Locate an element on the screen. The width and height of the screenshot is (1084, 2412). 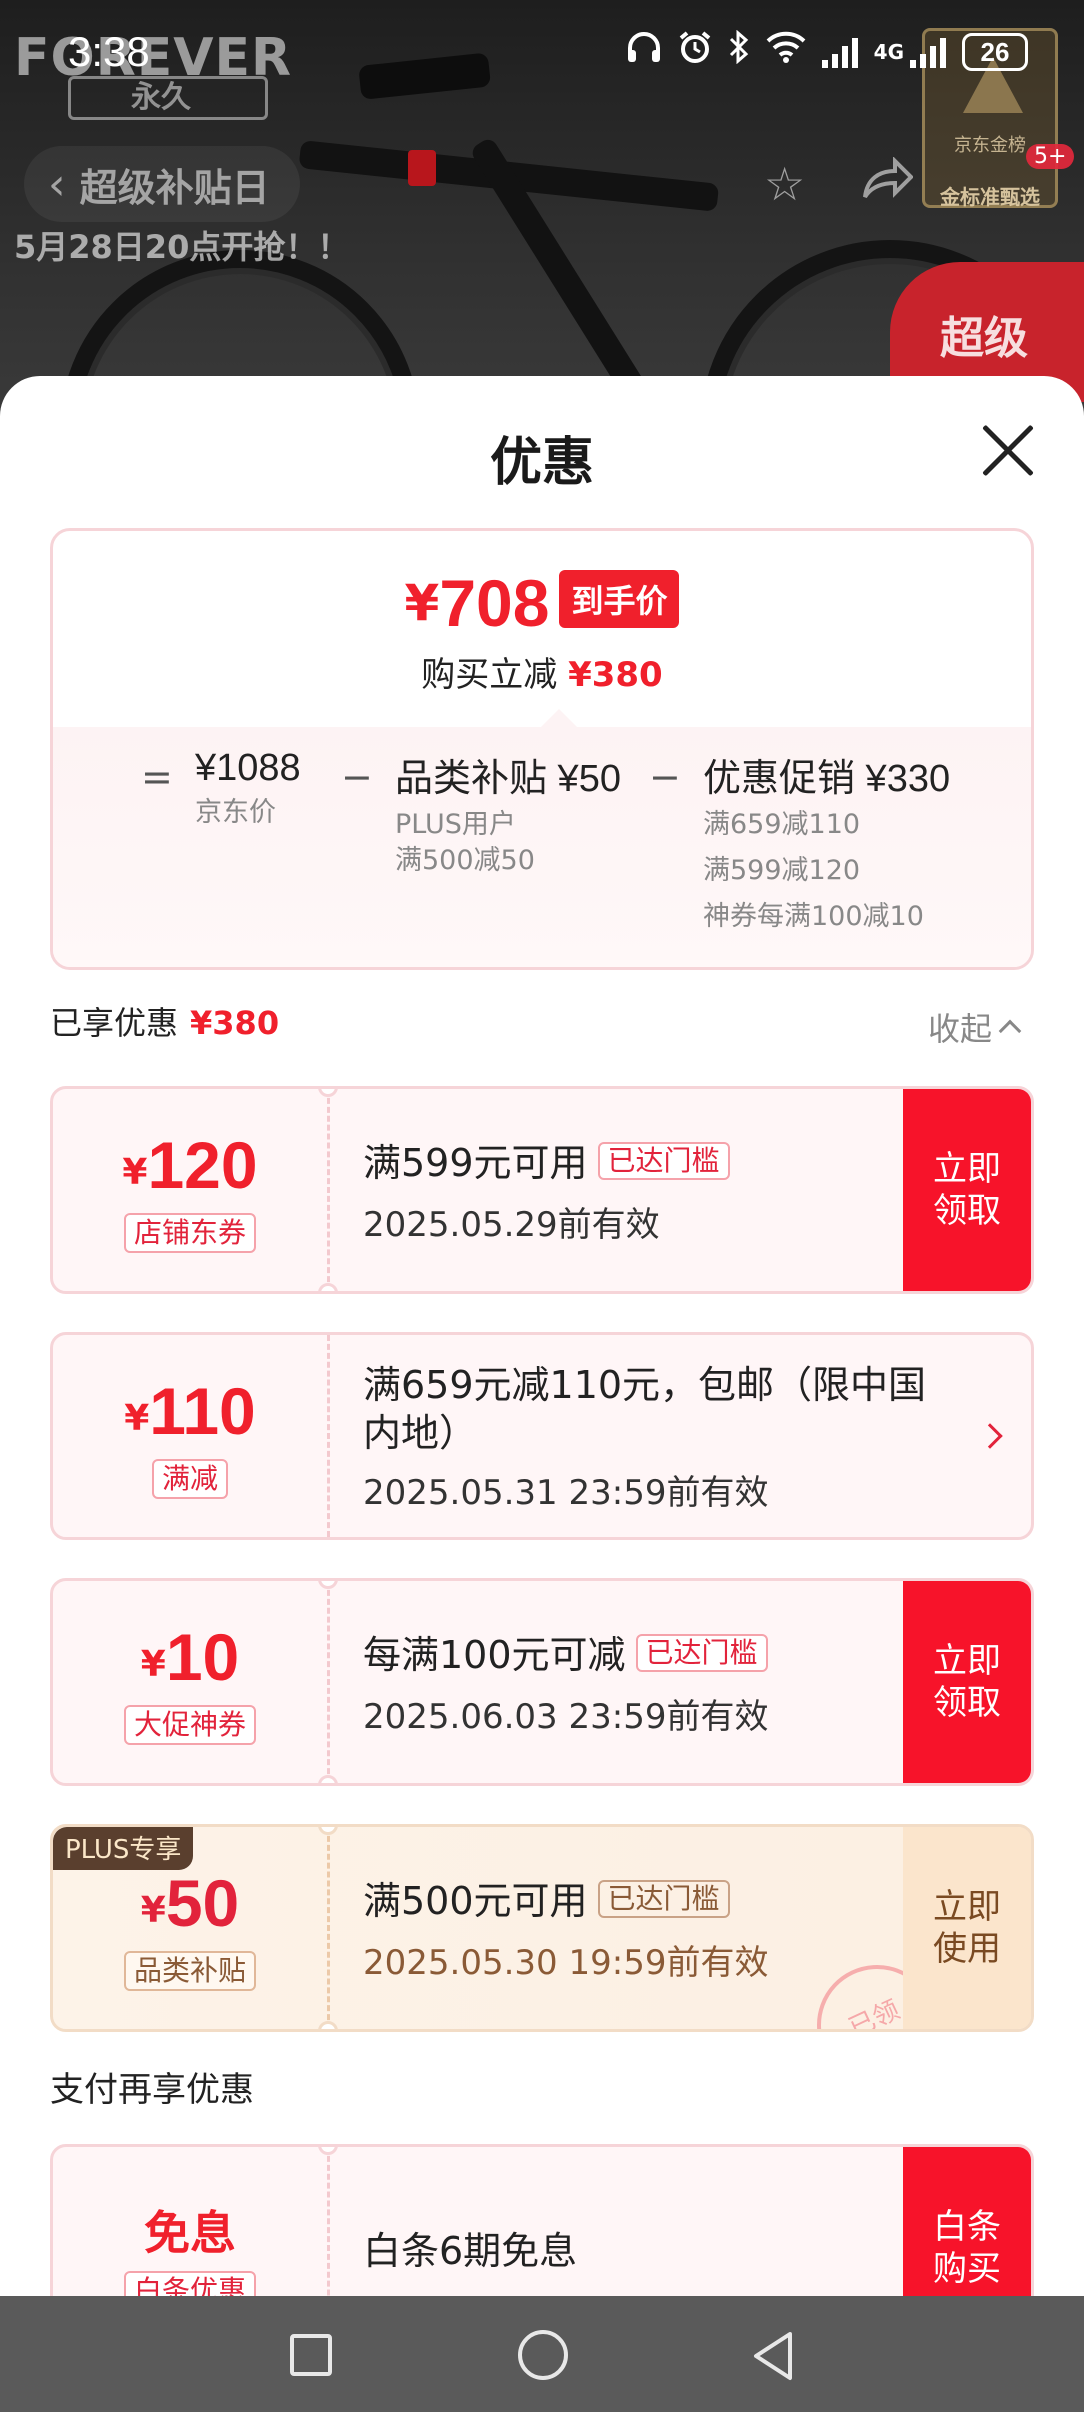
coupon-validity: 2025.06.03 23:59前有效 is located at coordinates (566, 1717).